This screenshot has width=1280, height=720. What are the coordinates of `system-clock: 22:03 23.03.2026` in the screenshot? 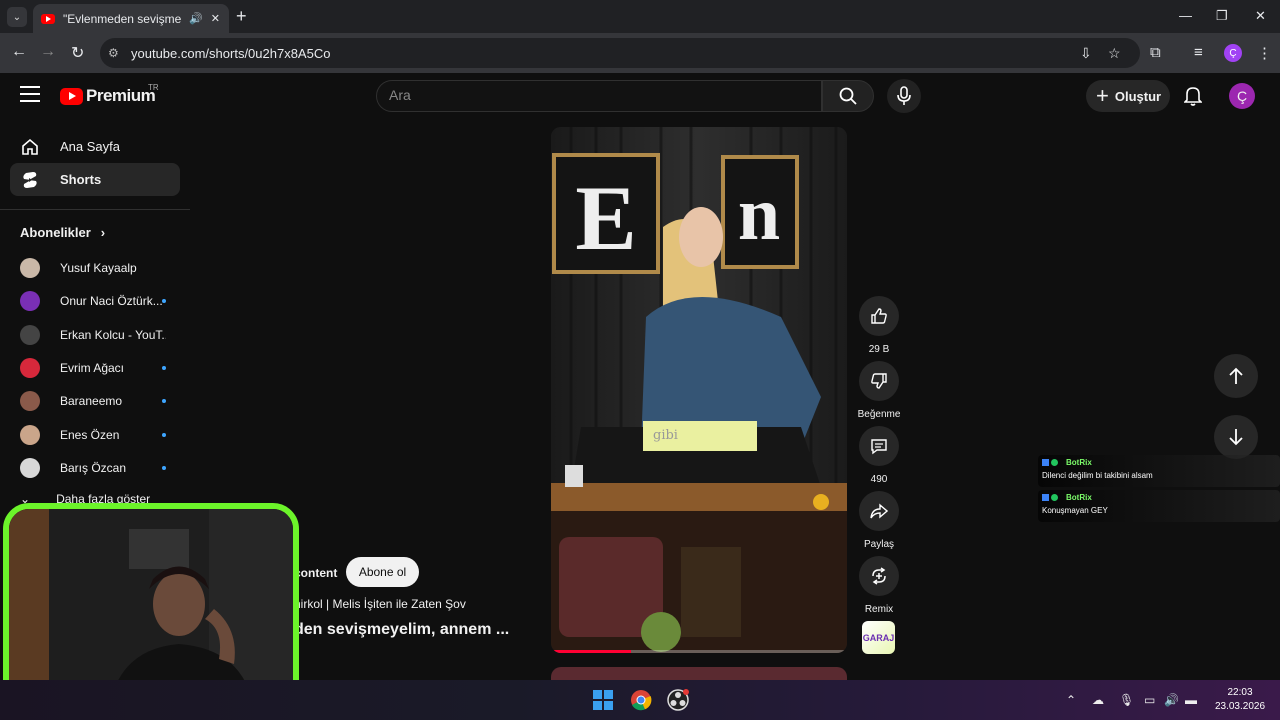 It's located at (1240, 700).